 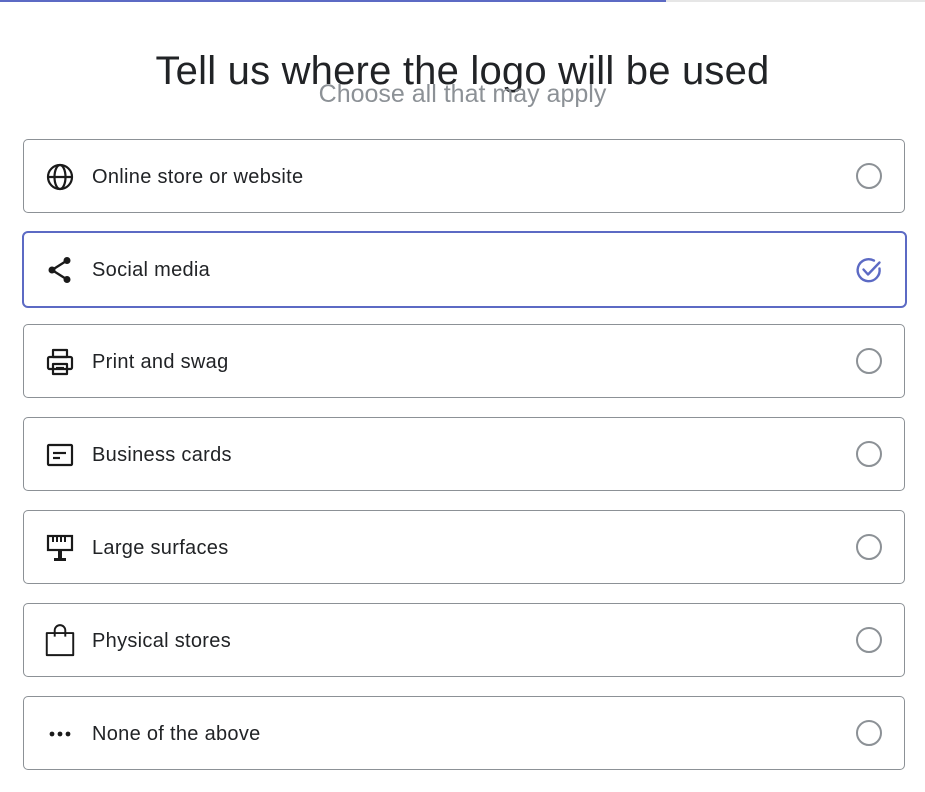 I want to click on option-label: Online store or website, so click(x=198, y=177).